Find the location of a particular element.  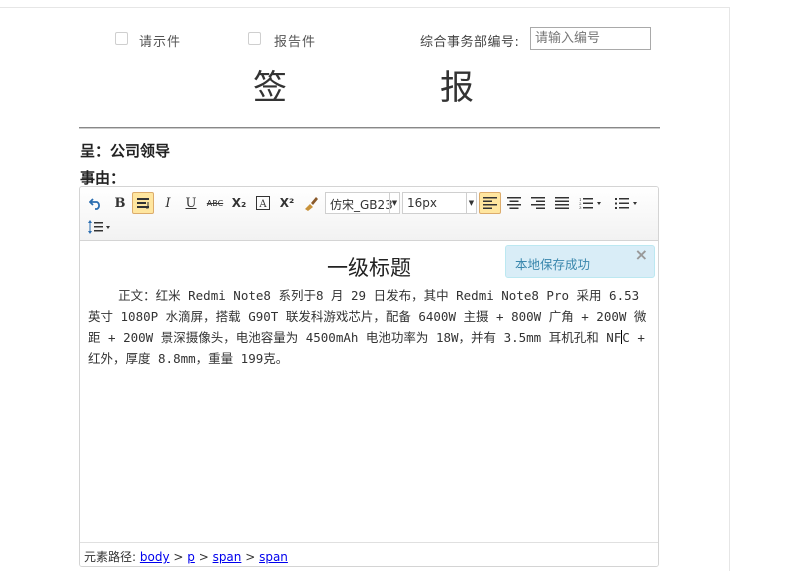

save-success-toast: 本地保存成功 × is located at coordinates (580, 261).